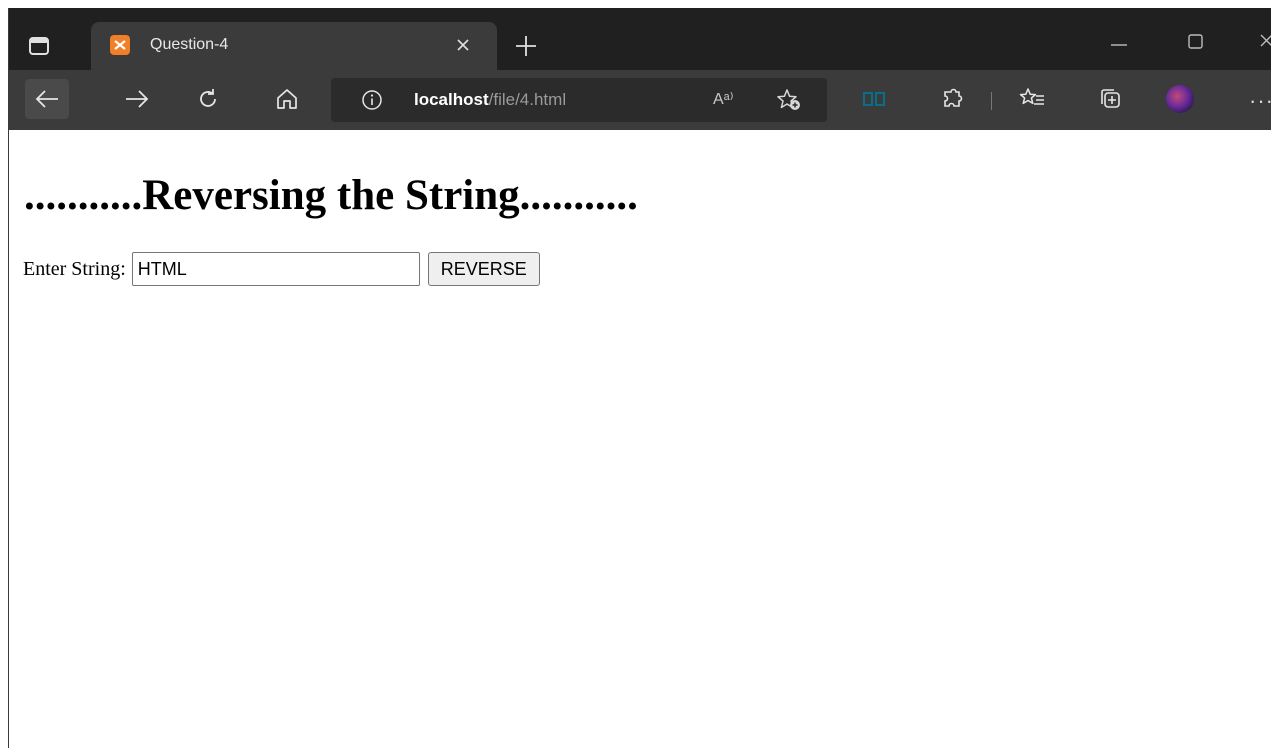  Describe the element at coordinates (991, 101) in the screenshot. I see `toolbar-divider` at that location.